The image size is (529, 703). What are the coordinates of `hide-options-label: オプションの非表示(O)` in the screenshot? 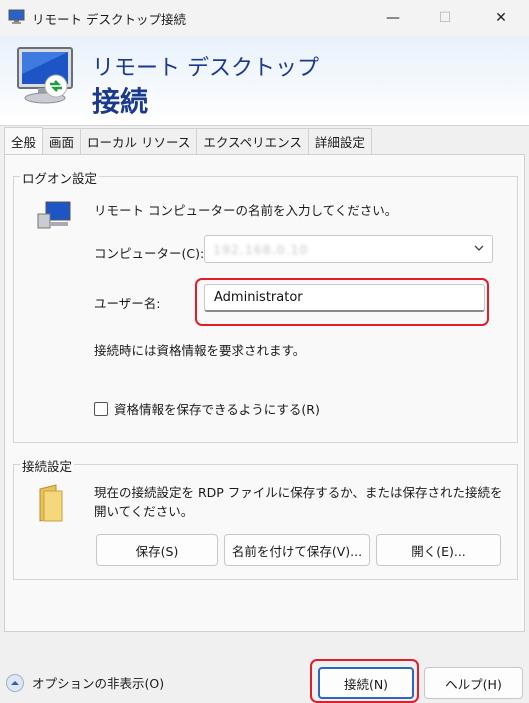 It's located at (98, 682).